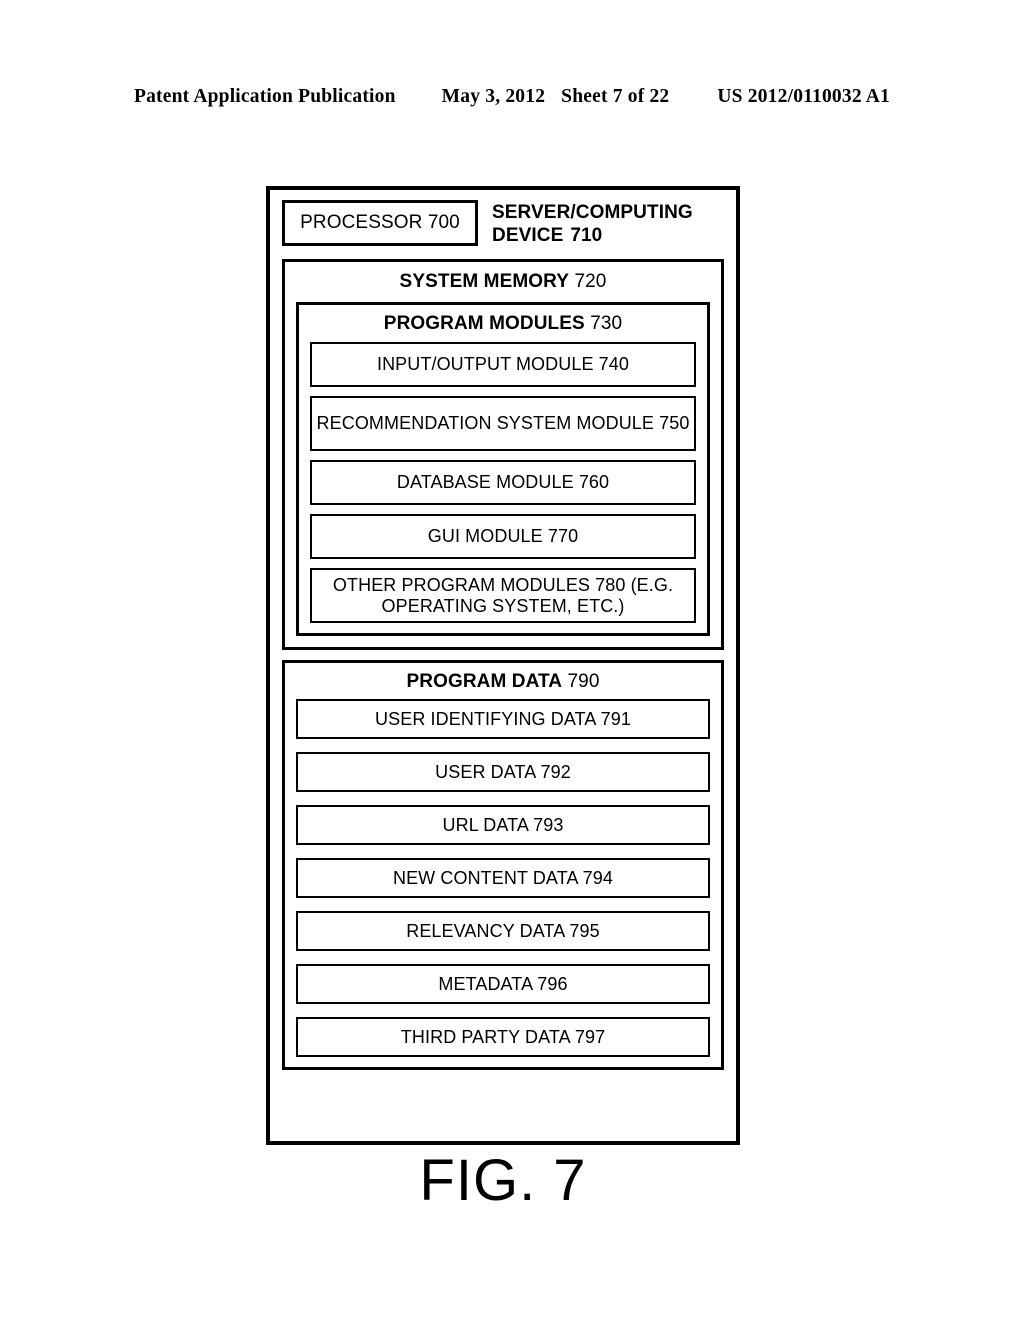  I want to click on module-label: INPUT/OUTPUT MODULE 740, so click(502, 364).